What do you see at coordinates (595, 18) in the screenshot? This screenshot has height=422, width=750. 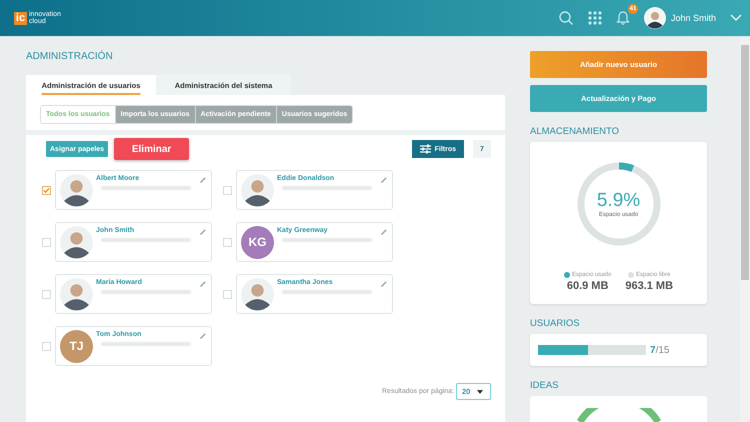 I see `apps-grid-icon` at bounding box center [595, 18].